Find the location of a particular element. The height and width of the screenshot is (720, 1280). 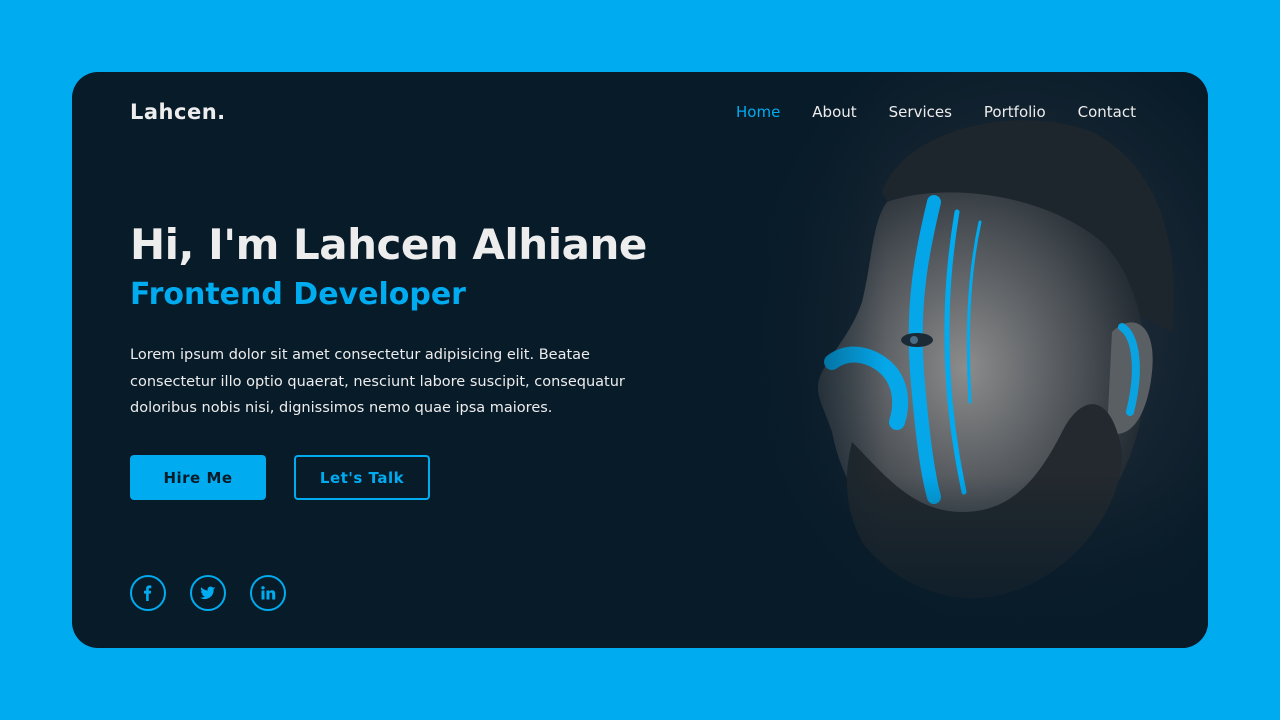

hire-me-button: Hire Me is located at coordinates (198, 477).